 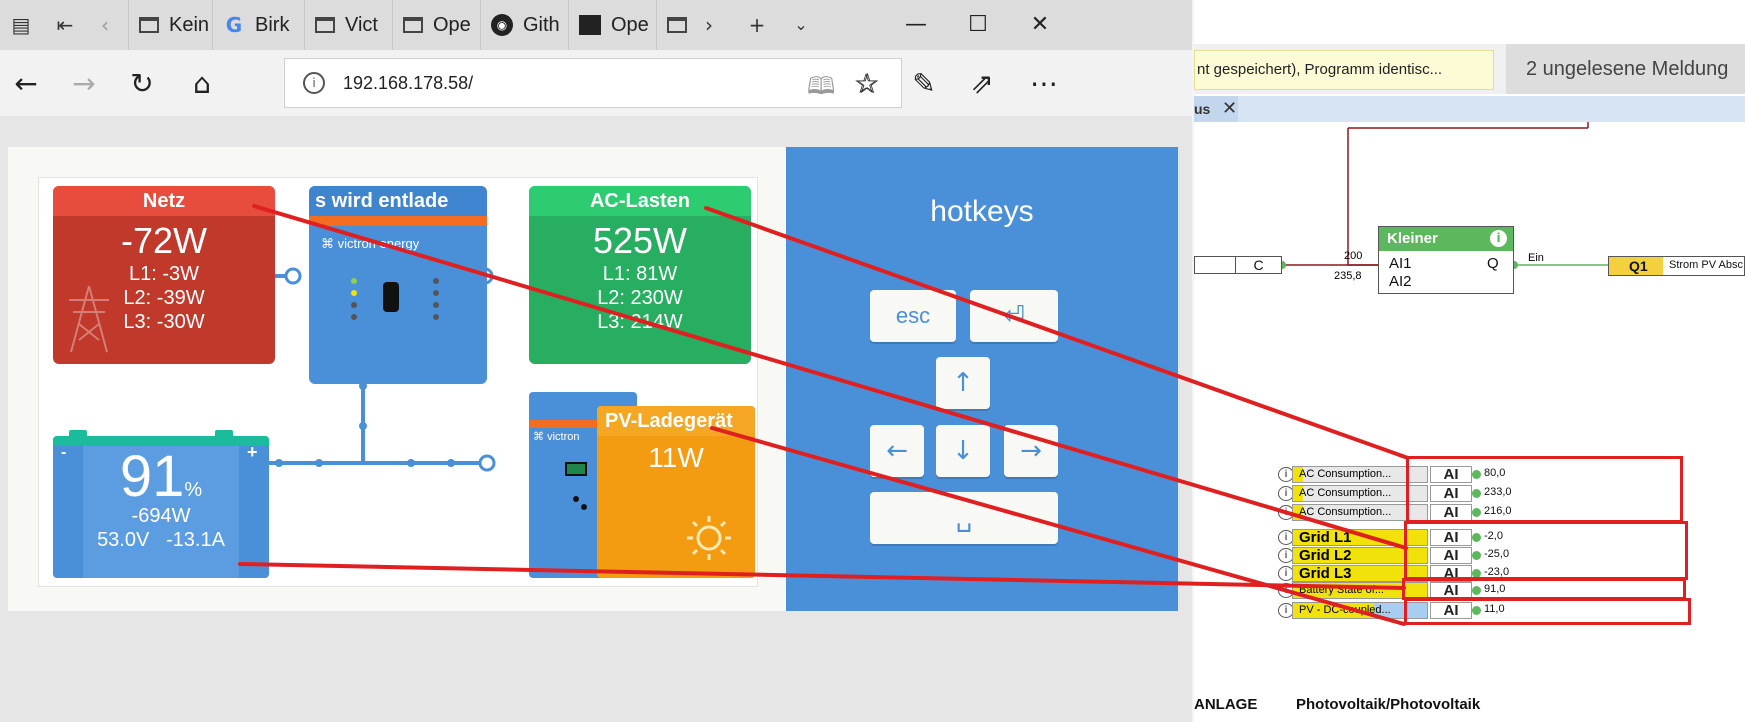 What do you see at coordinates (105, 25) in the screenshot?
I see `scroll-tabs-left-icon: ‹` at bounding box center [105, 25].